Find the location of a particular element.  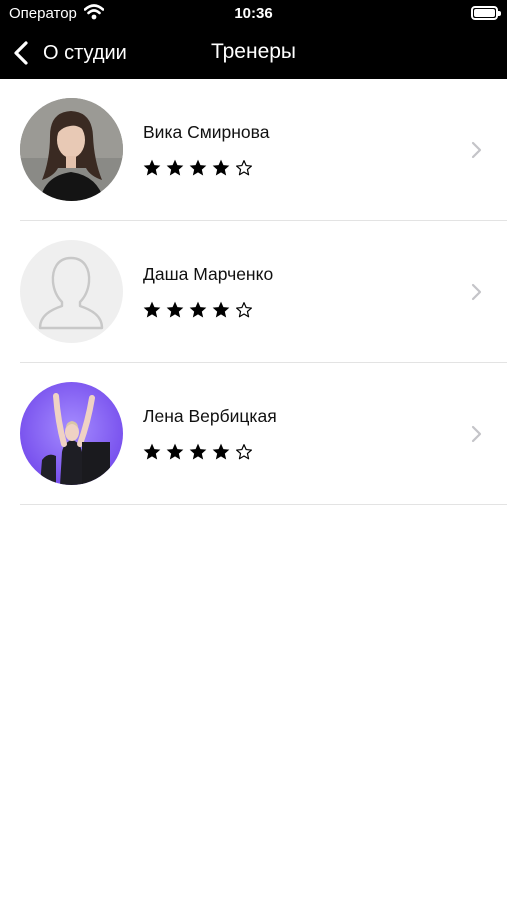

navigation-bar: О студии Тренеры is located at coordinates (253, 53).